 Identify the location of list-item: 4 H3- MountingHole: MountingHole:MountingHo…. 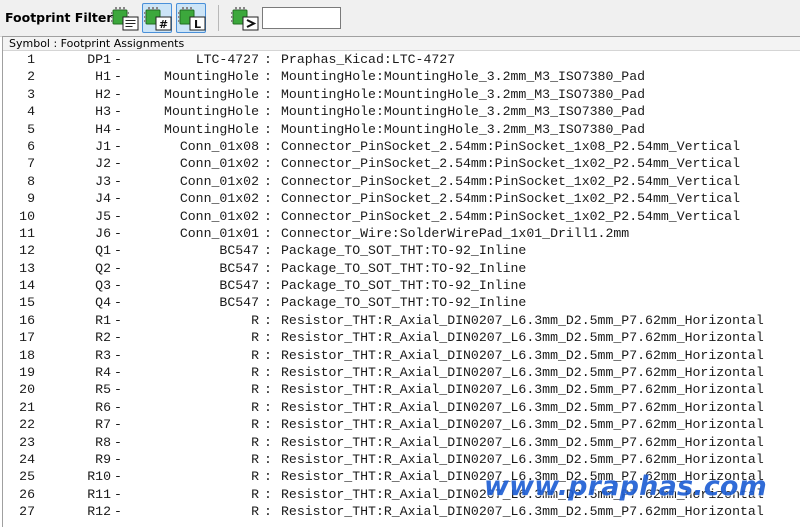
(401, 111).